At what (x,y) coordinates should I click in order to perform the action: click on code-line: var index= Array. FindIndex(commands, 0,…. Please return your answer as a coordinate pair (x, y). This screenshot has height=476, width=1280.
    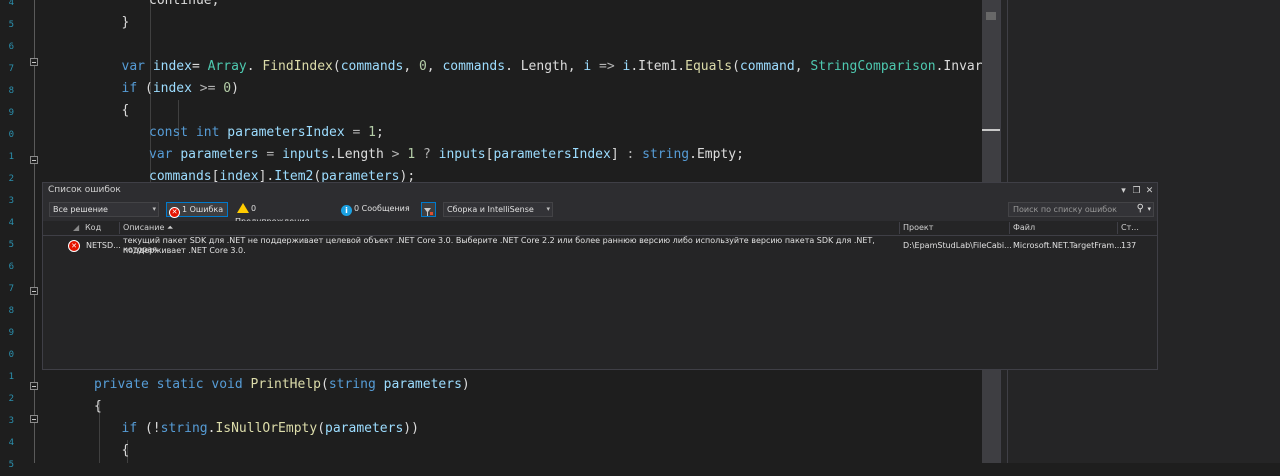
    Looking at the image, I should click on (552, 67).